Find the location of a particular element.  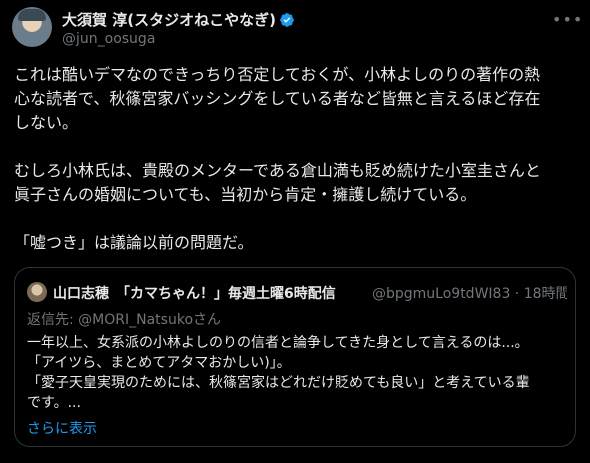

author-name: 大須賀 淳(スタジオねこやなぎ) is located at coordinates (169, 19).